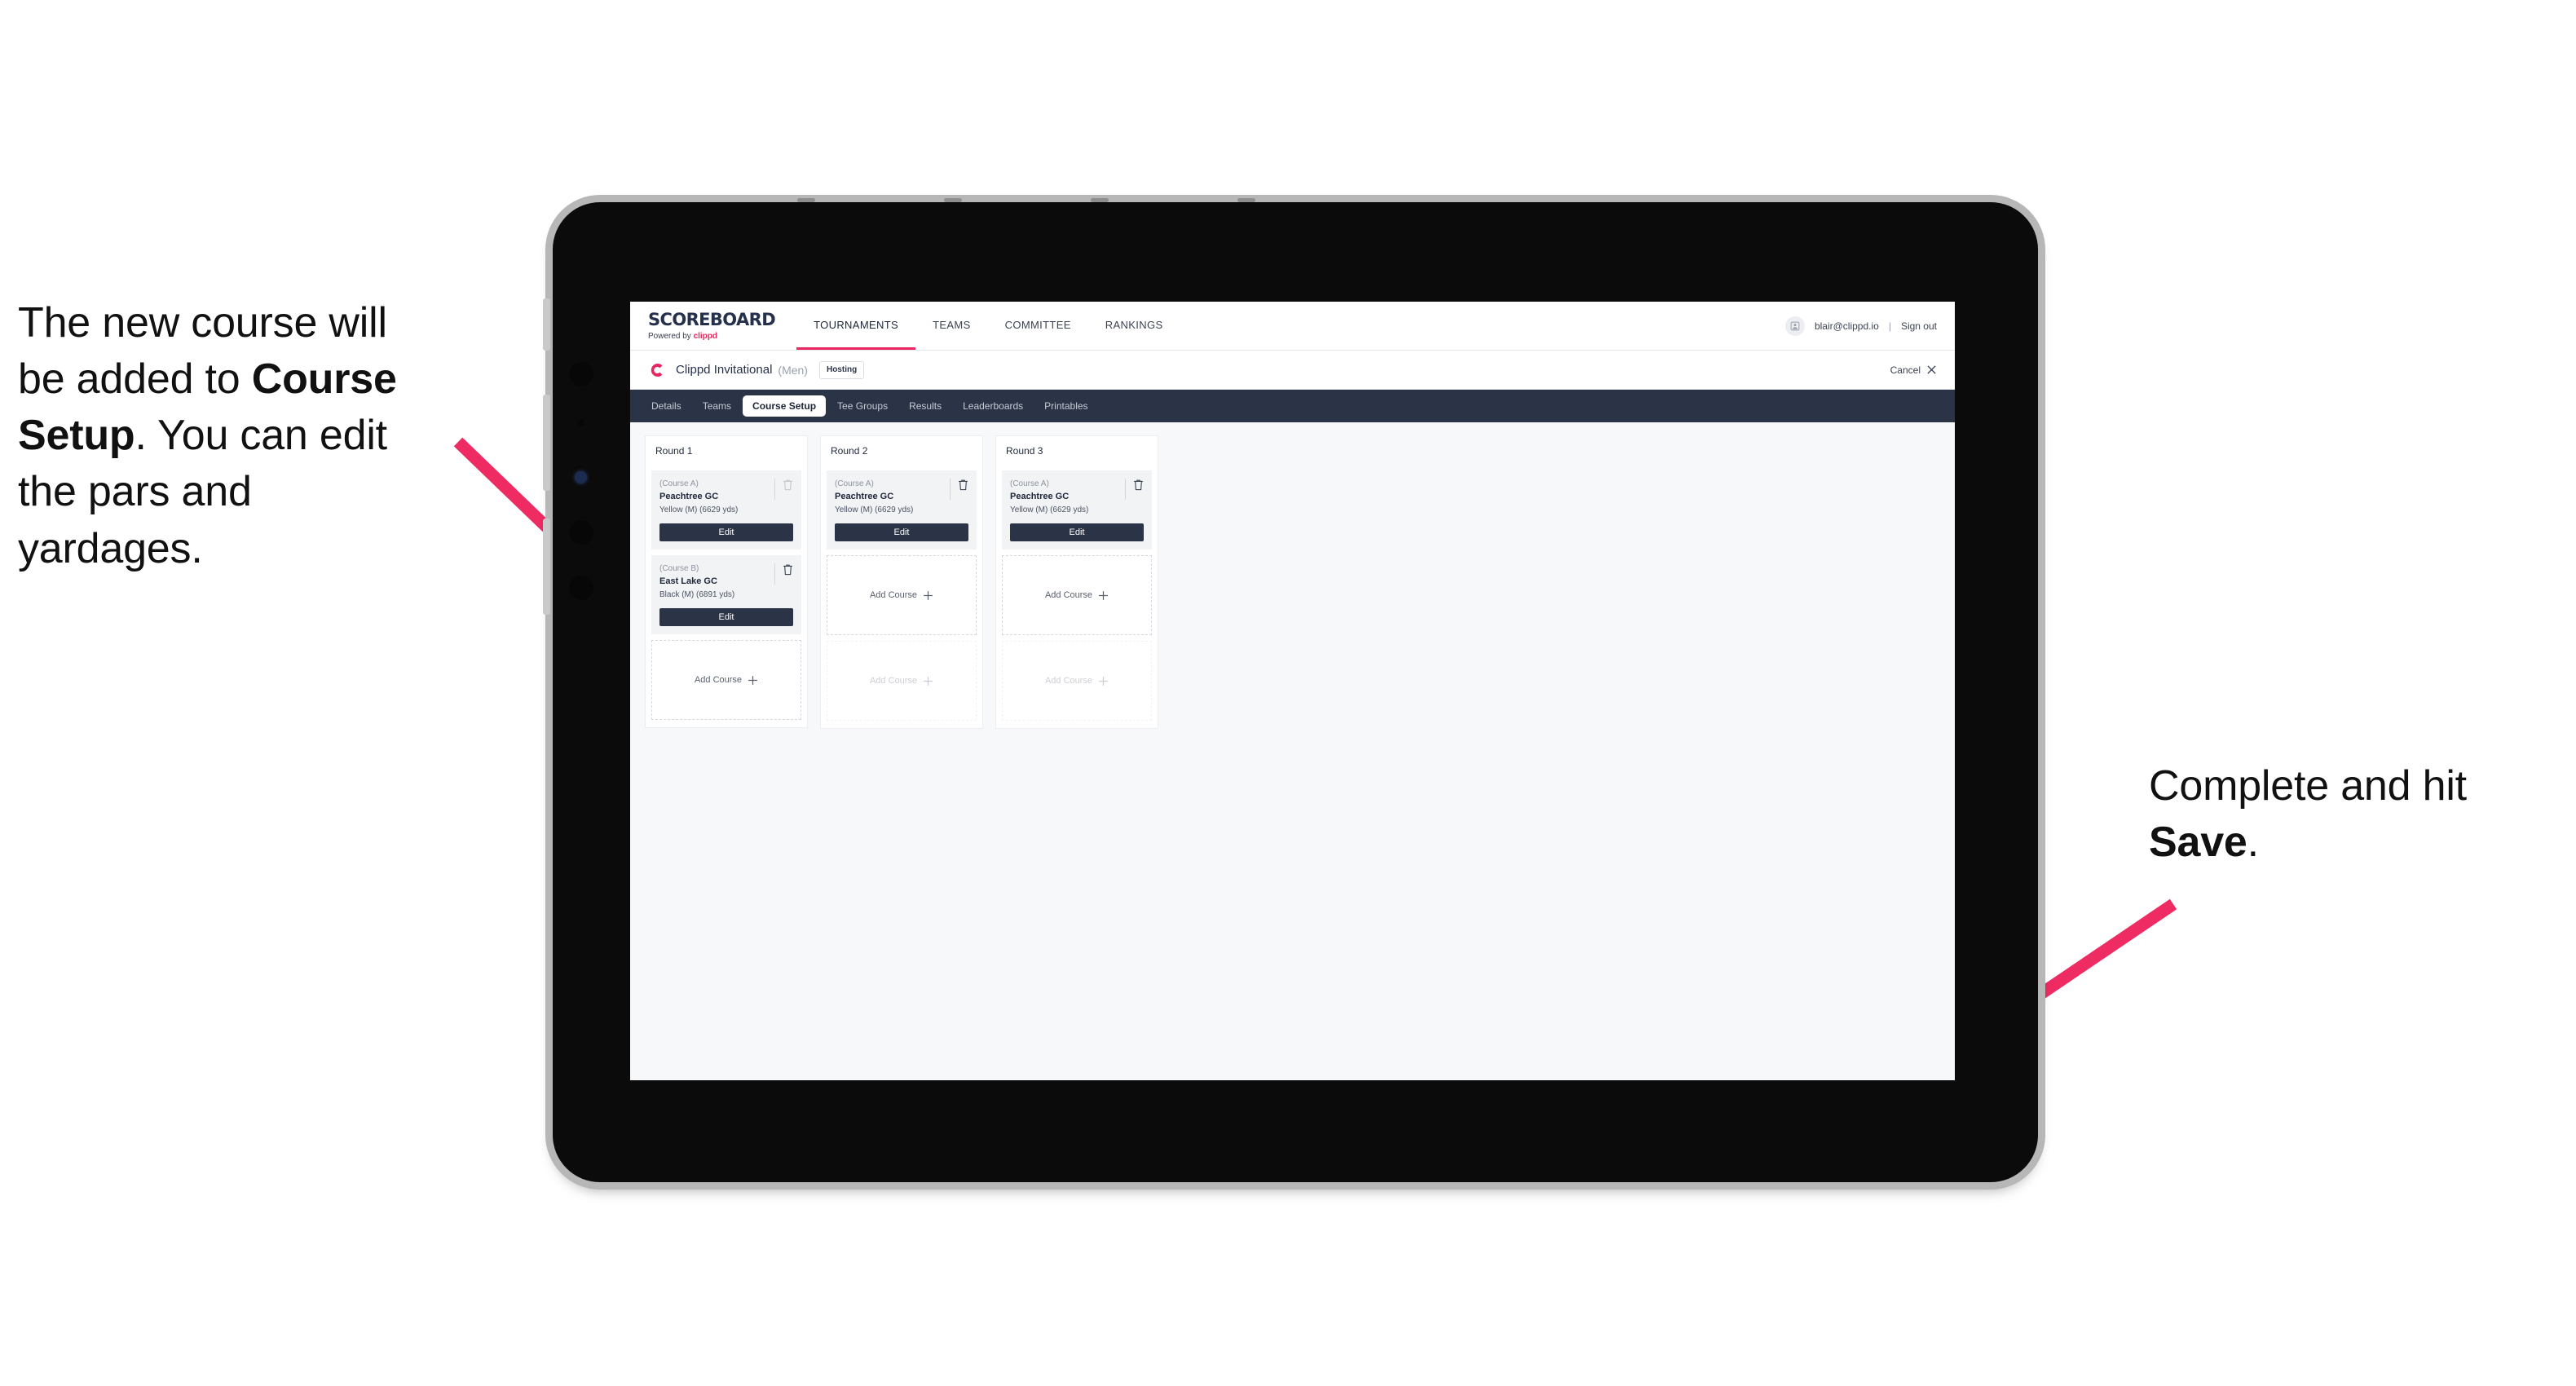 The image size is (2576, 1386). Describe the element at coordinates (925, 406) in the screenshot. I see `tab-results: Results` at that location.